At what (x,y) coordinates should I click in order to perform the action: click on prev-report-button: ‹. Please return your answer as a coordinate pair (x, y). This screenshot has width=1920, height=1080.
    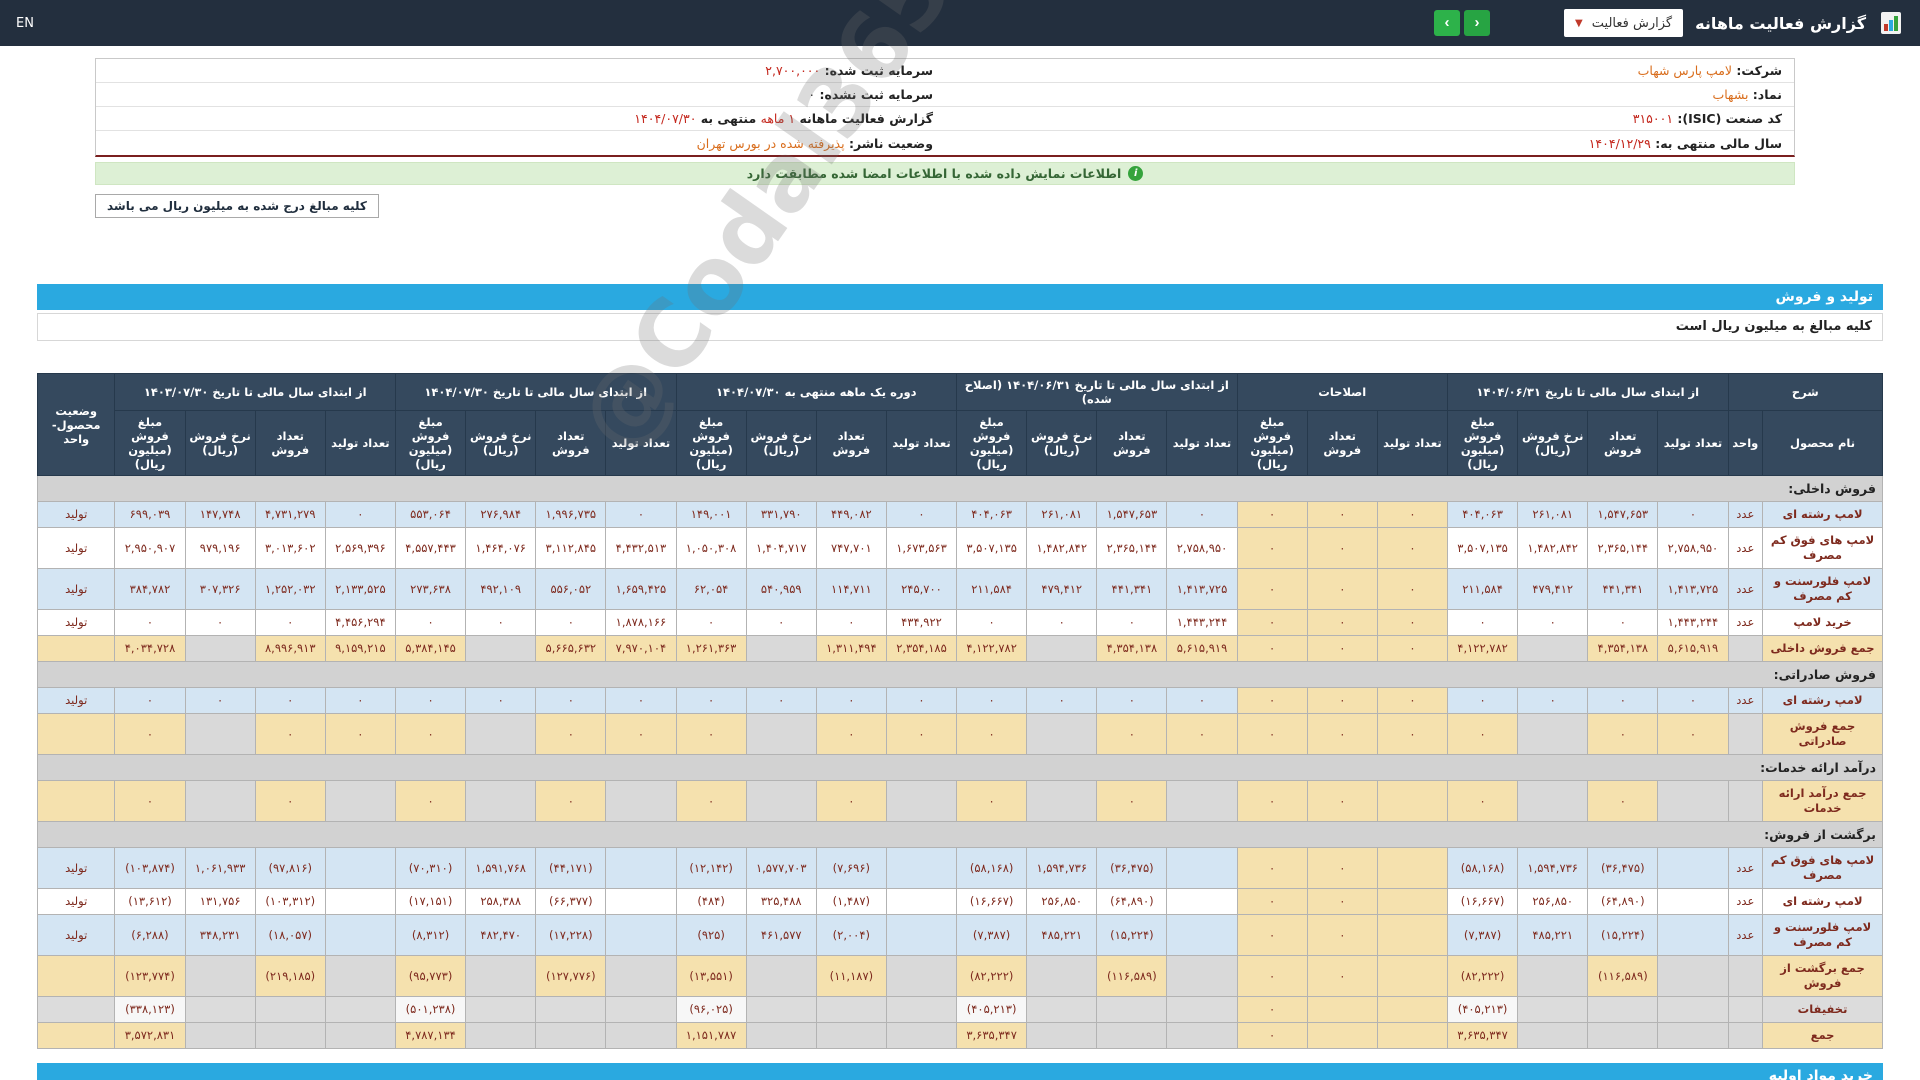
    Looking at the image, I should click on (1477, 23).